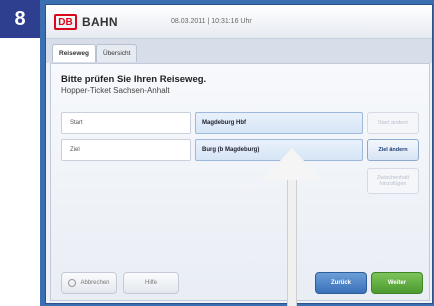 This screenshot has height=306, width=434. I want to click on step-number-badge: 8, so click(20, 19).